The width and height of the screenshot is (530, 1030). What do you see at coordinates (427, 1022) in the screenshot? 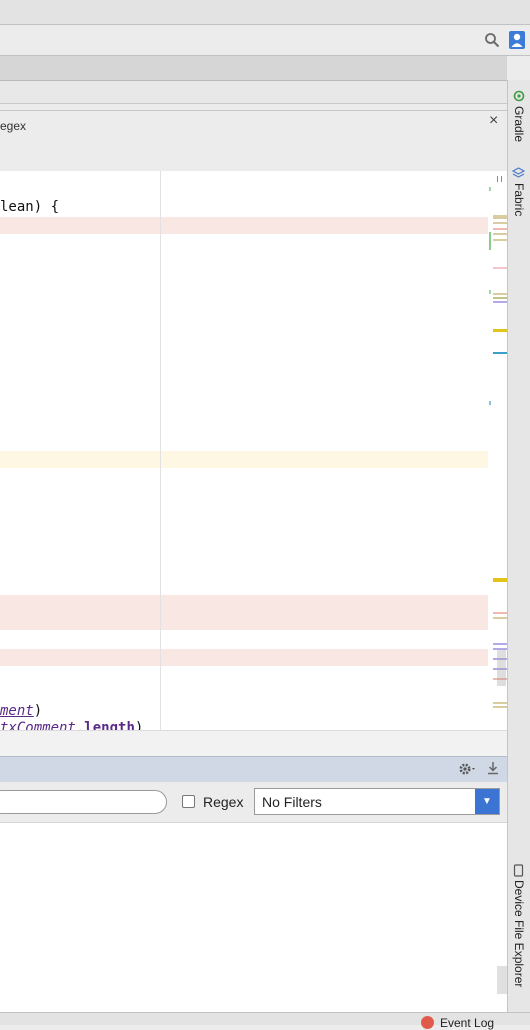
I see `event-log-error-icon` at bounding box center [427, 1022].